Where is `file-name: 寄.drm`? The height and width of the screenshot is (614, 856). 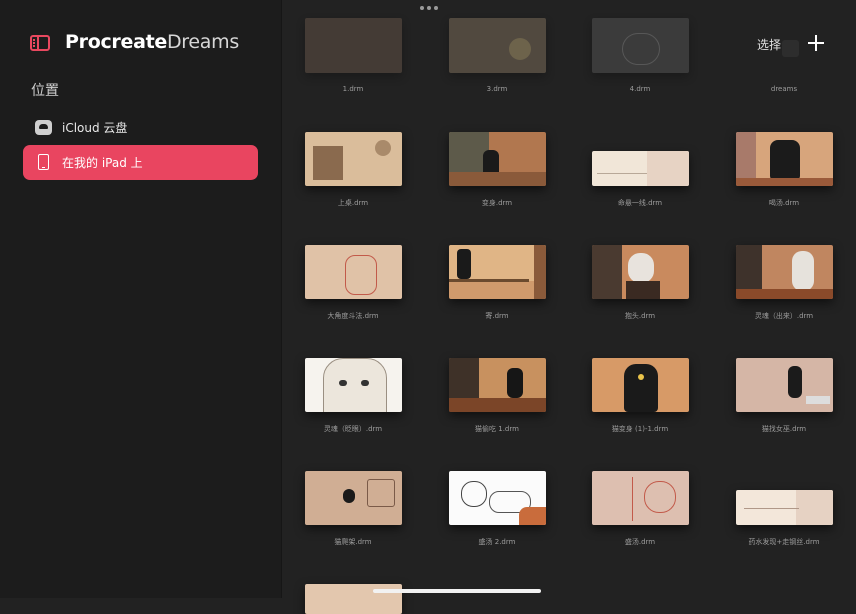
file-name: 寄.drm is located at coordinates (497, 316).